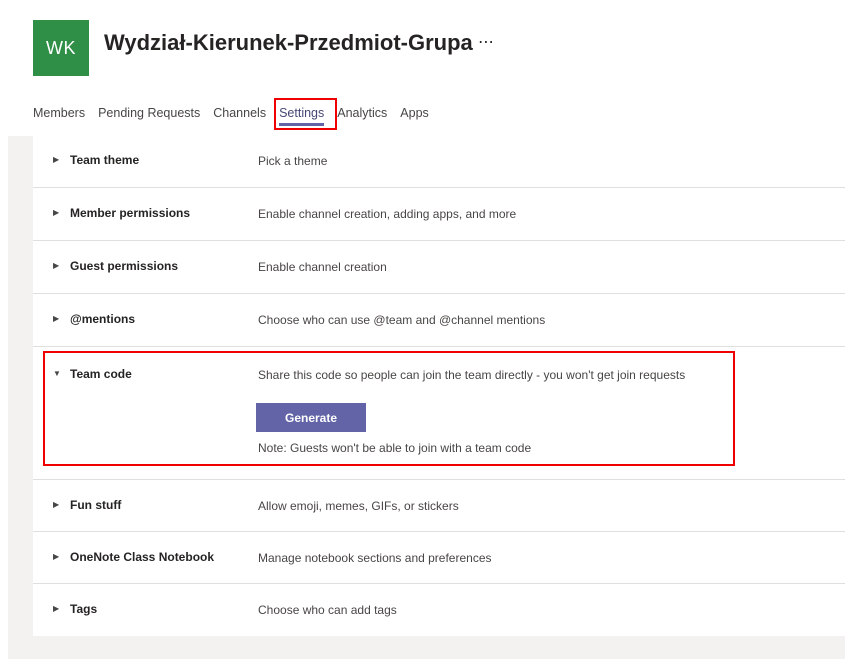  Describe the element at coordinates (439, 610) in the screenshot. I see `setting-row-tags: ▶ Tags Choose who can add tags` at that location.